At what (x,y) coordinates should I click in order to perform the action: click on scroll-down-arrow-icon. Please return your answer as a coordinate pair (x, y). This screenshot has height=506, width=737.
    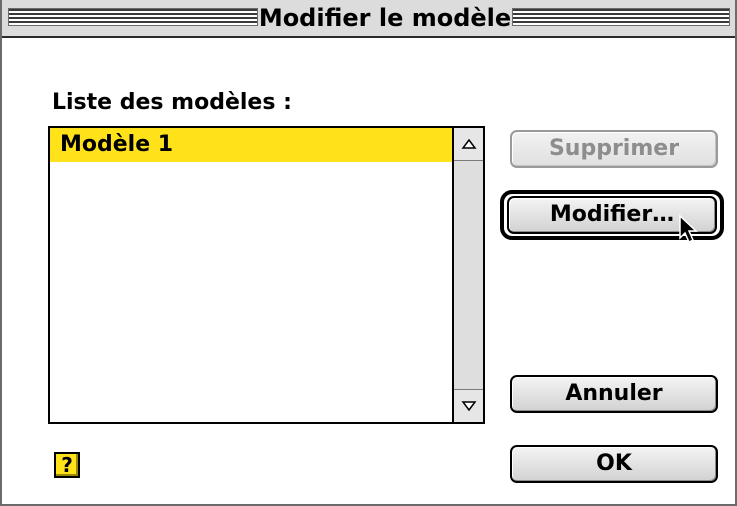
    Looking at the image, I should click on (468, 405).